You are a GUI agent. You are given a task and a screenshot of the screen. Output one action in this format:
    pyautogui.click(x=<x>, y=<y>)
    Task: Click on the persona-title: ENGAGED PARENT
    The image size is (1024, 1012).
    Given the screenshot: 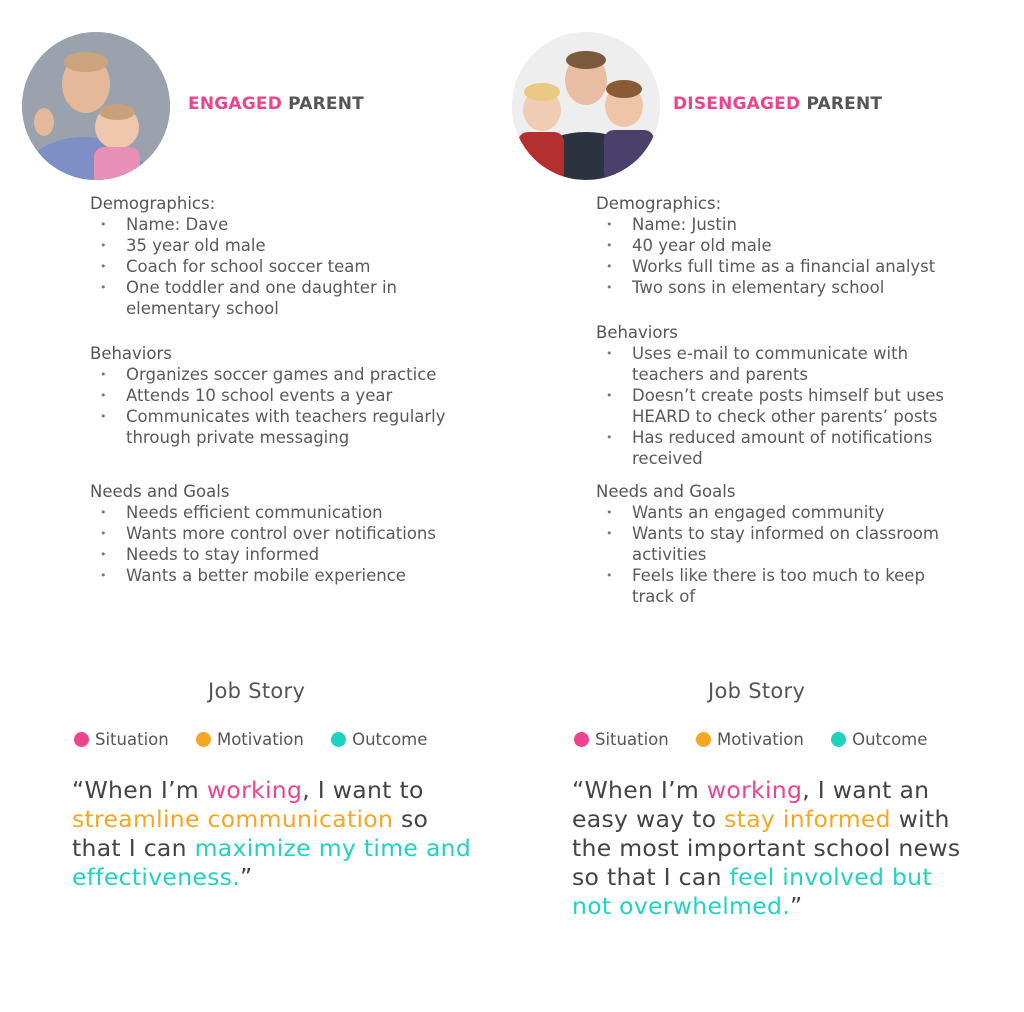 What is the action you would take?
    pyautogui.click(x=276, y=104)
    